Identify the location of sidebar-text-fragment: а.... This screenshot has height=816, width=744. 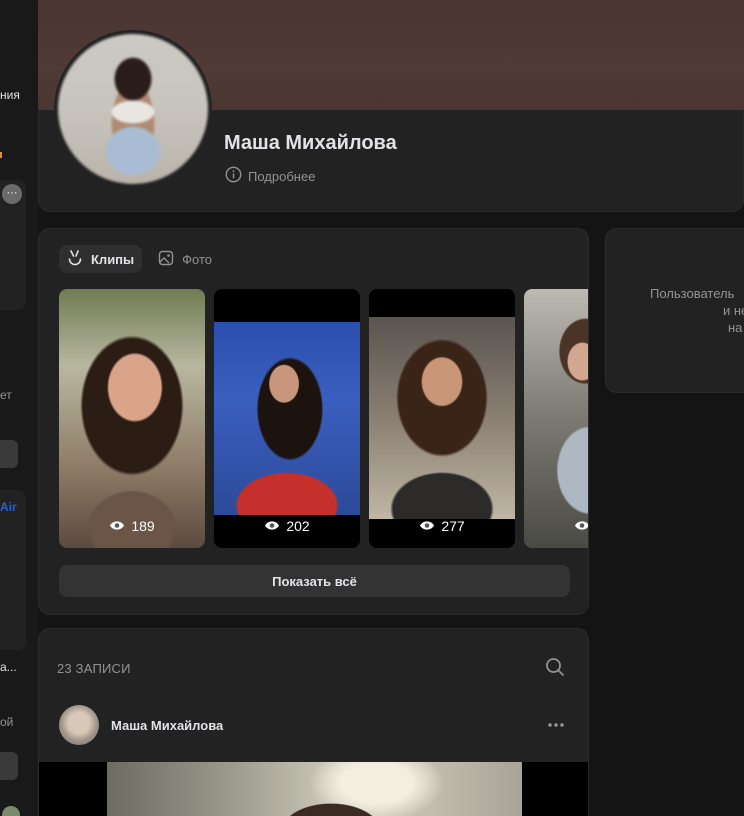
(8, 667).